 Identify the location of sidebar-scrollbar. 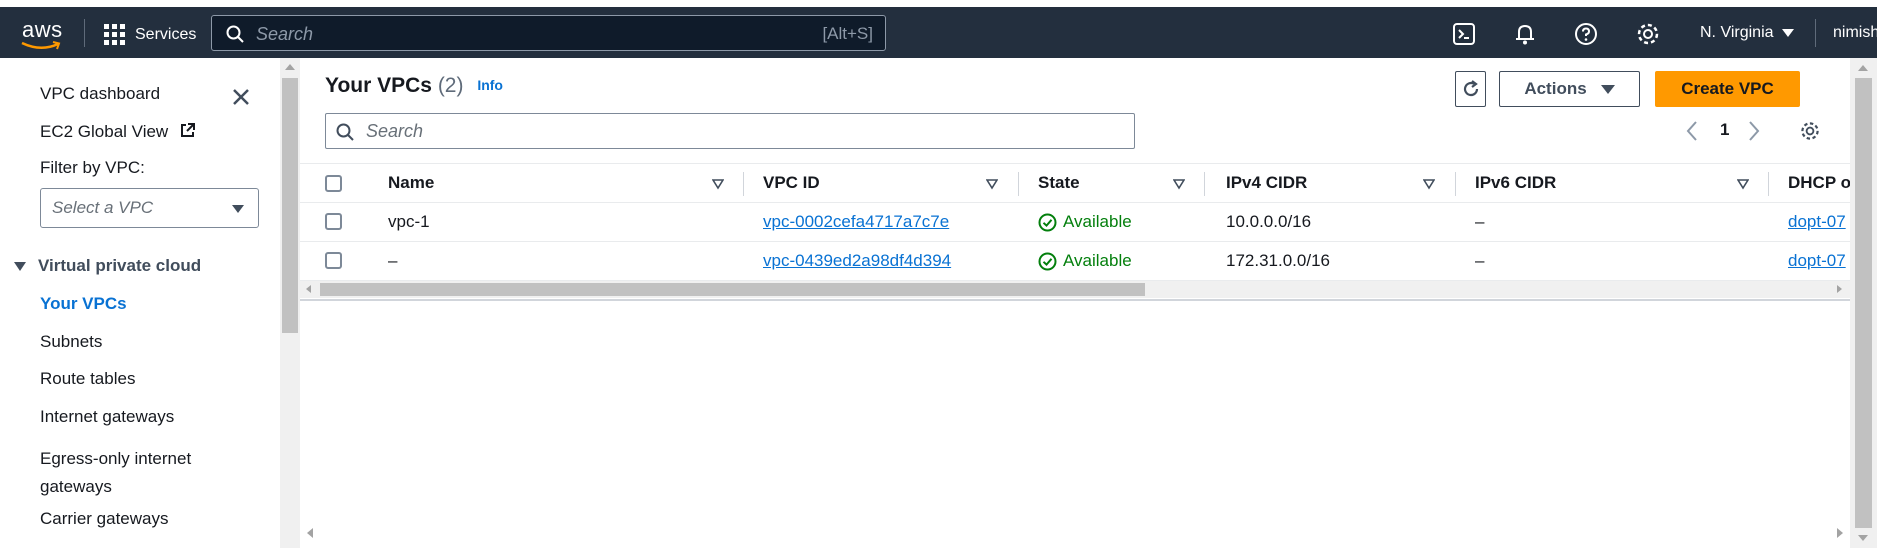
(290, 303).